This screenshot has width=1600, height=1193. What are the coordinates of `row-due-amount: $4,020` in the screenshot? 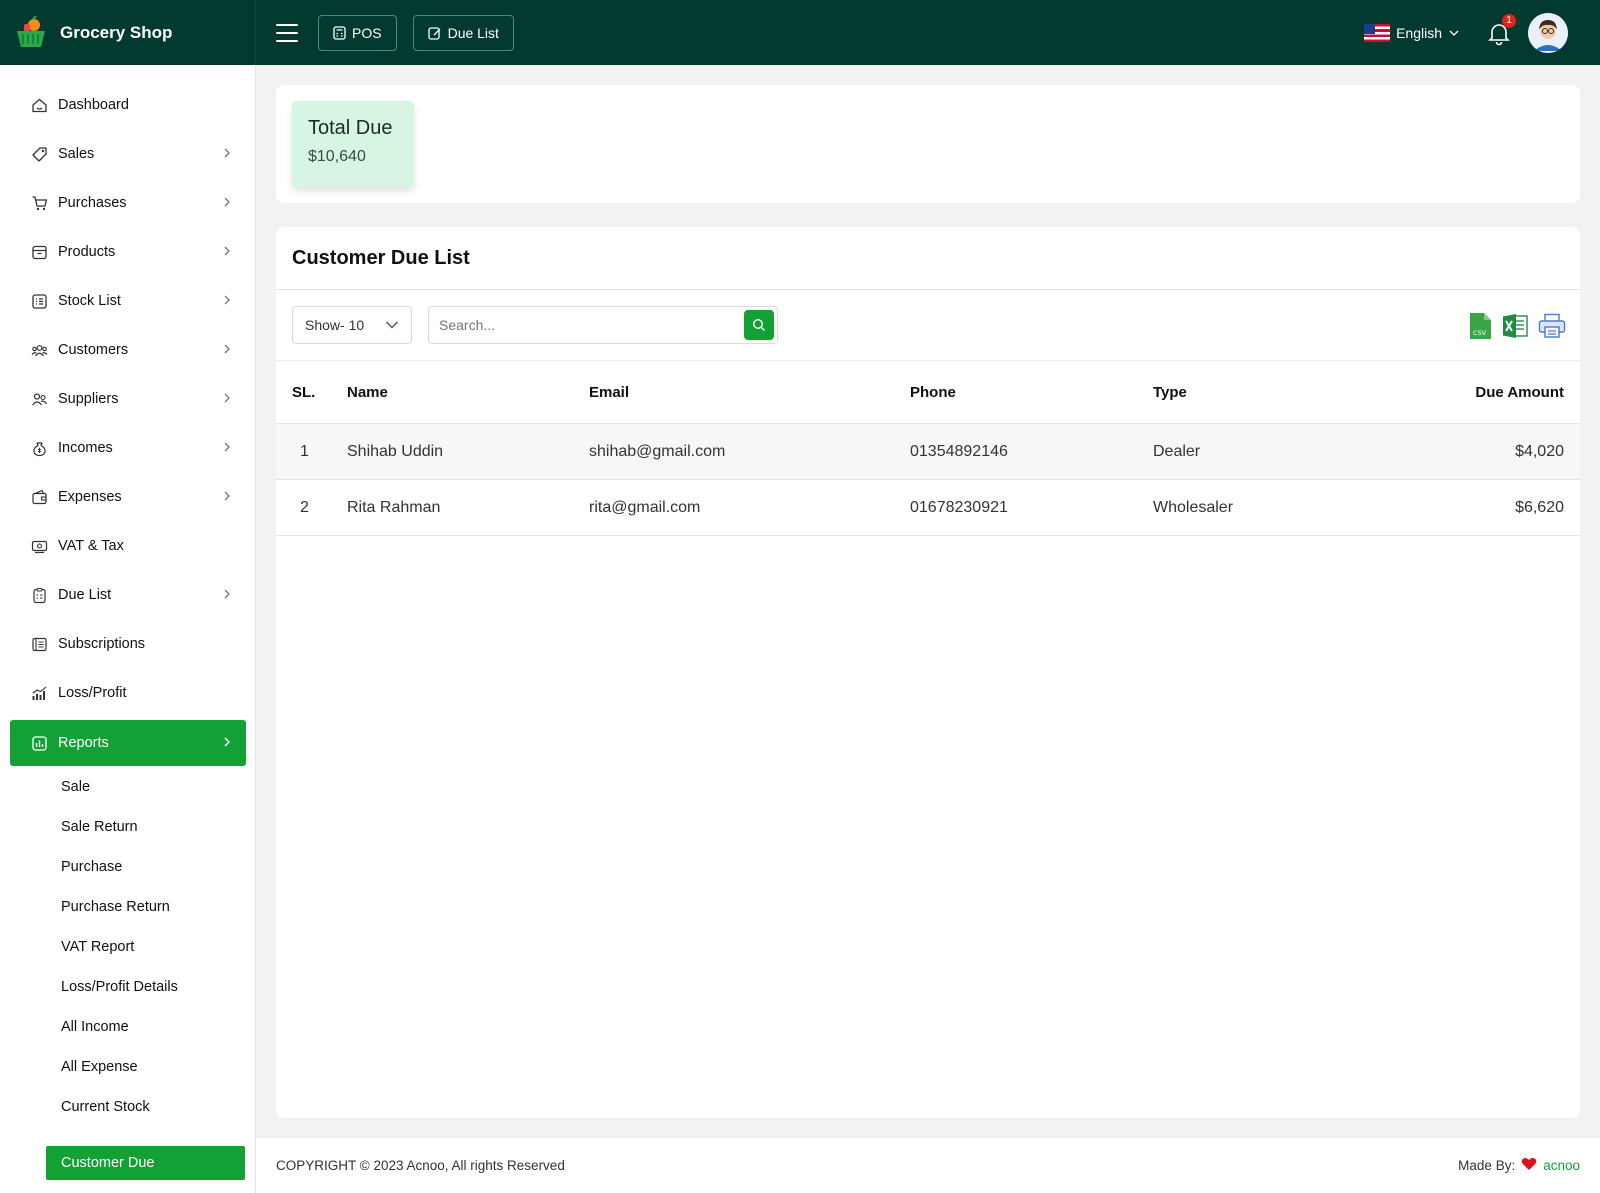 It's located at (1539, 451).